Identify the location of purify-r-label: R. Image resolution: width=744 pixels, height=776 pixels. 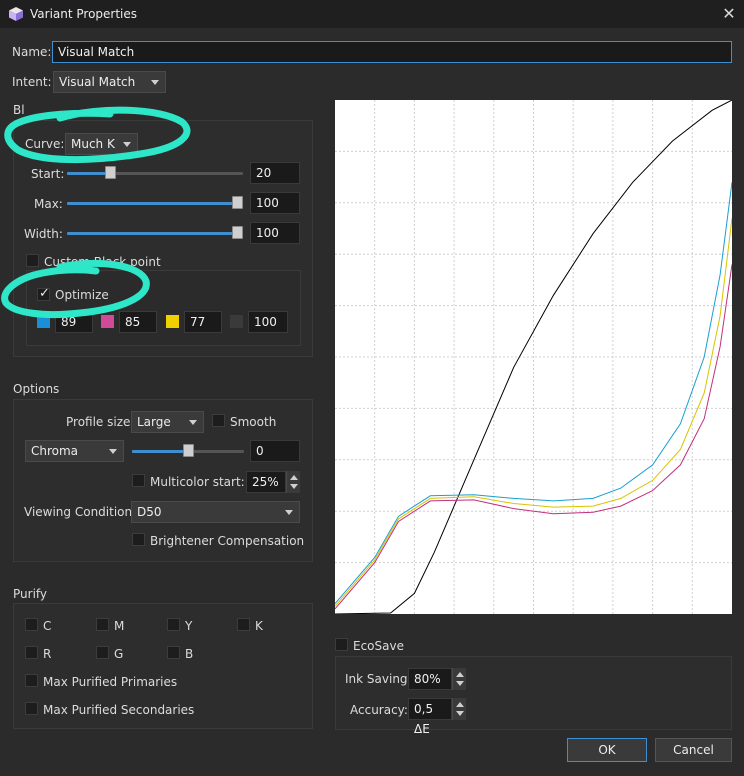
(47, 654).